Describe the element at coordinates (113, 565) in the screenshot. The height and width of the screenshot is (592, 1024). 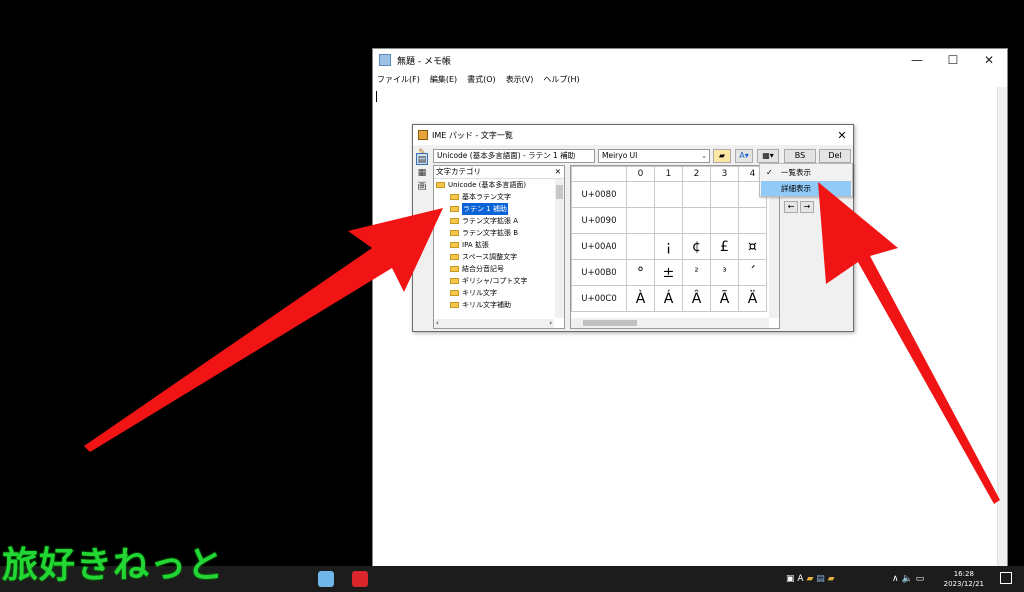
I see `watermark: 旅好きねっと` at that location.